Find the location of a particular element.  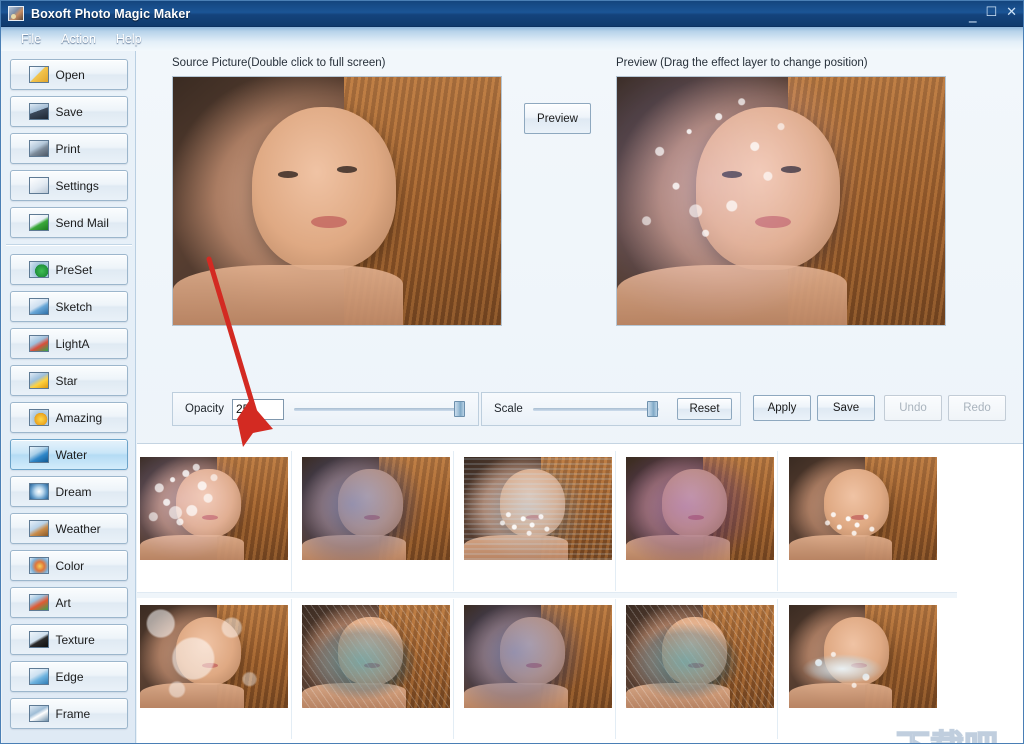

sidebar-item-send-mail: Send Mail is located at coordinates (68, 222).